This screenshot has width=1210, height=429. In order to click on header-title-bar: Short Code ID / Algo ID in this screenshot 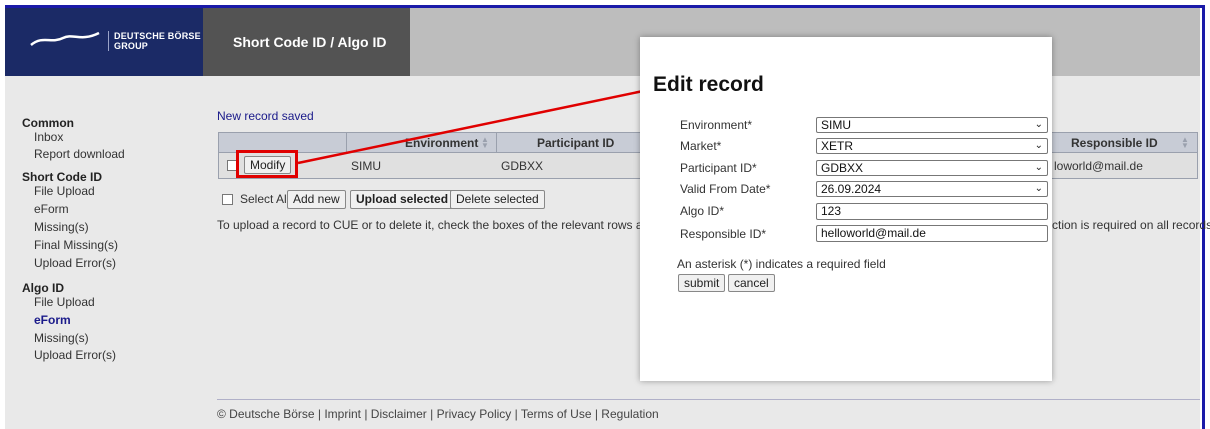, I will do `click(306, 42)`.